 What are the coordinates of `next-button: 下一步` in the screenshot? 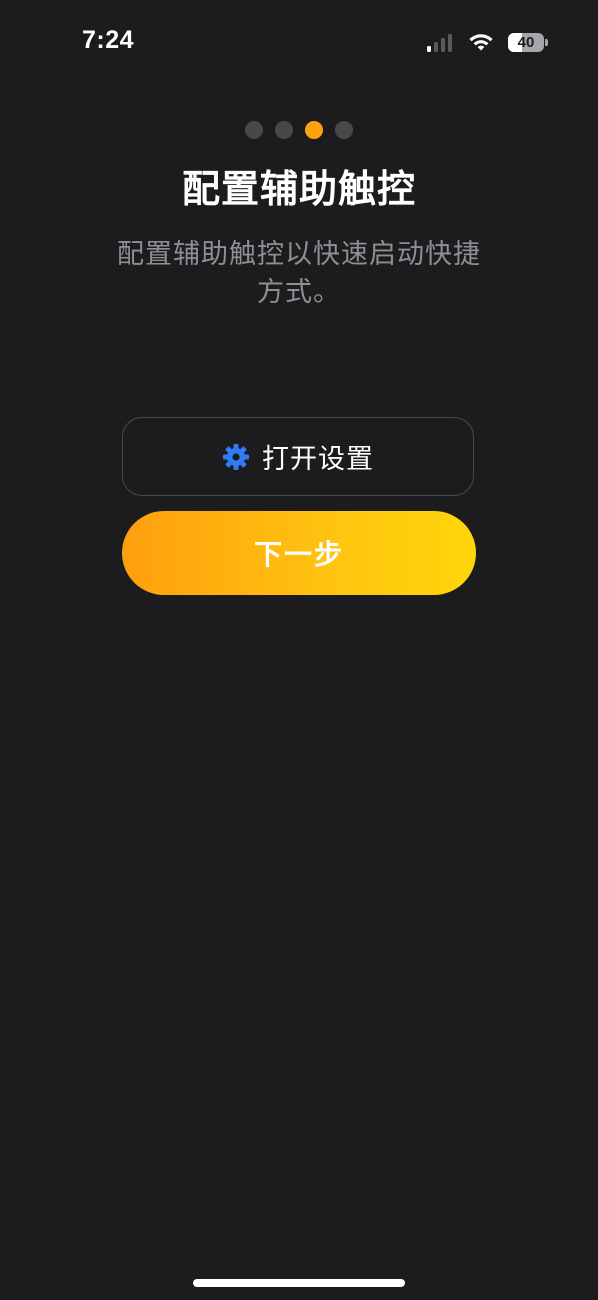 It's located at (299, 553).